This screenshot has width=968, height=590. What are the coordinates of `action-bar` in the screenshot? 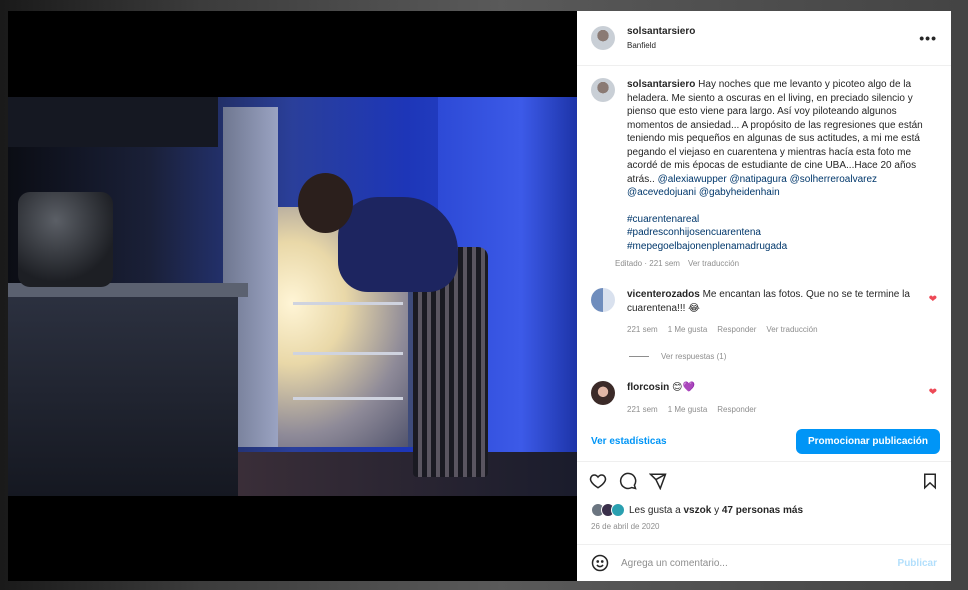 It's located at (764, 481).